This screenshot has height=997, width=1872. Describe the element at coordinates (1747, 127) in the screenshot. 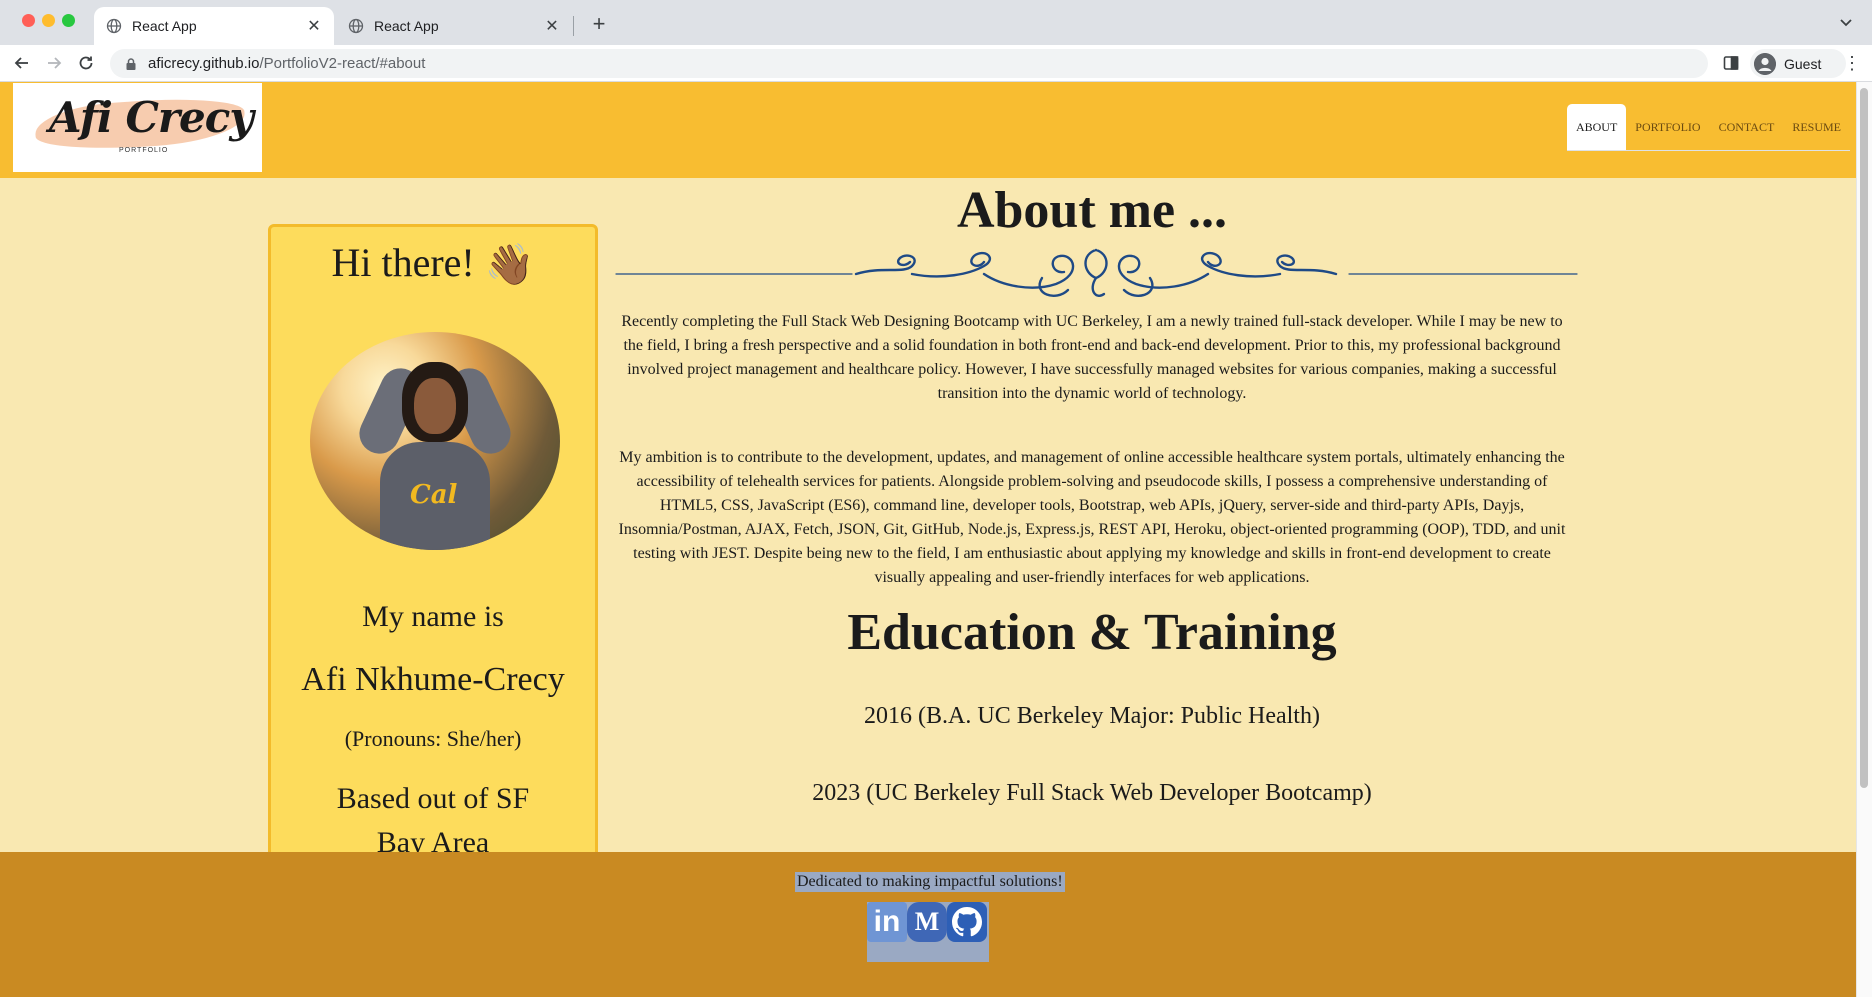

I see `nav-tab-contact: CONTACT` at that location.